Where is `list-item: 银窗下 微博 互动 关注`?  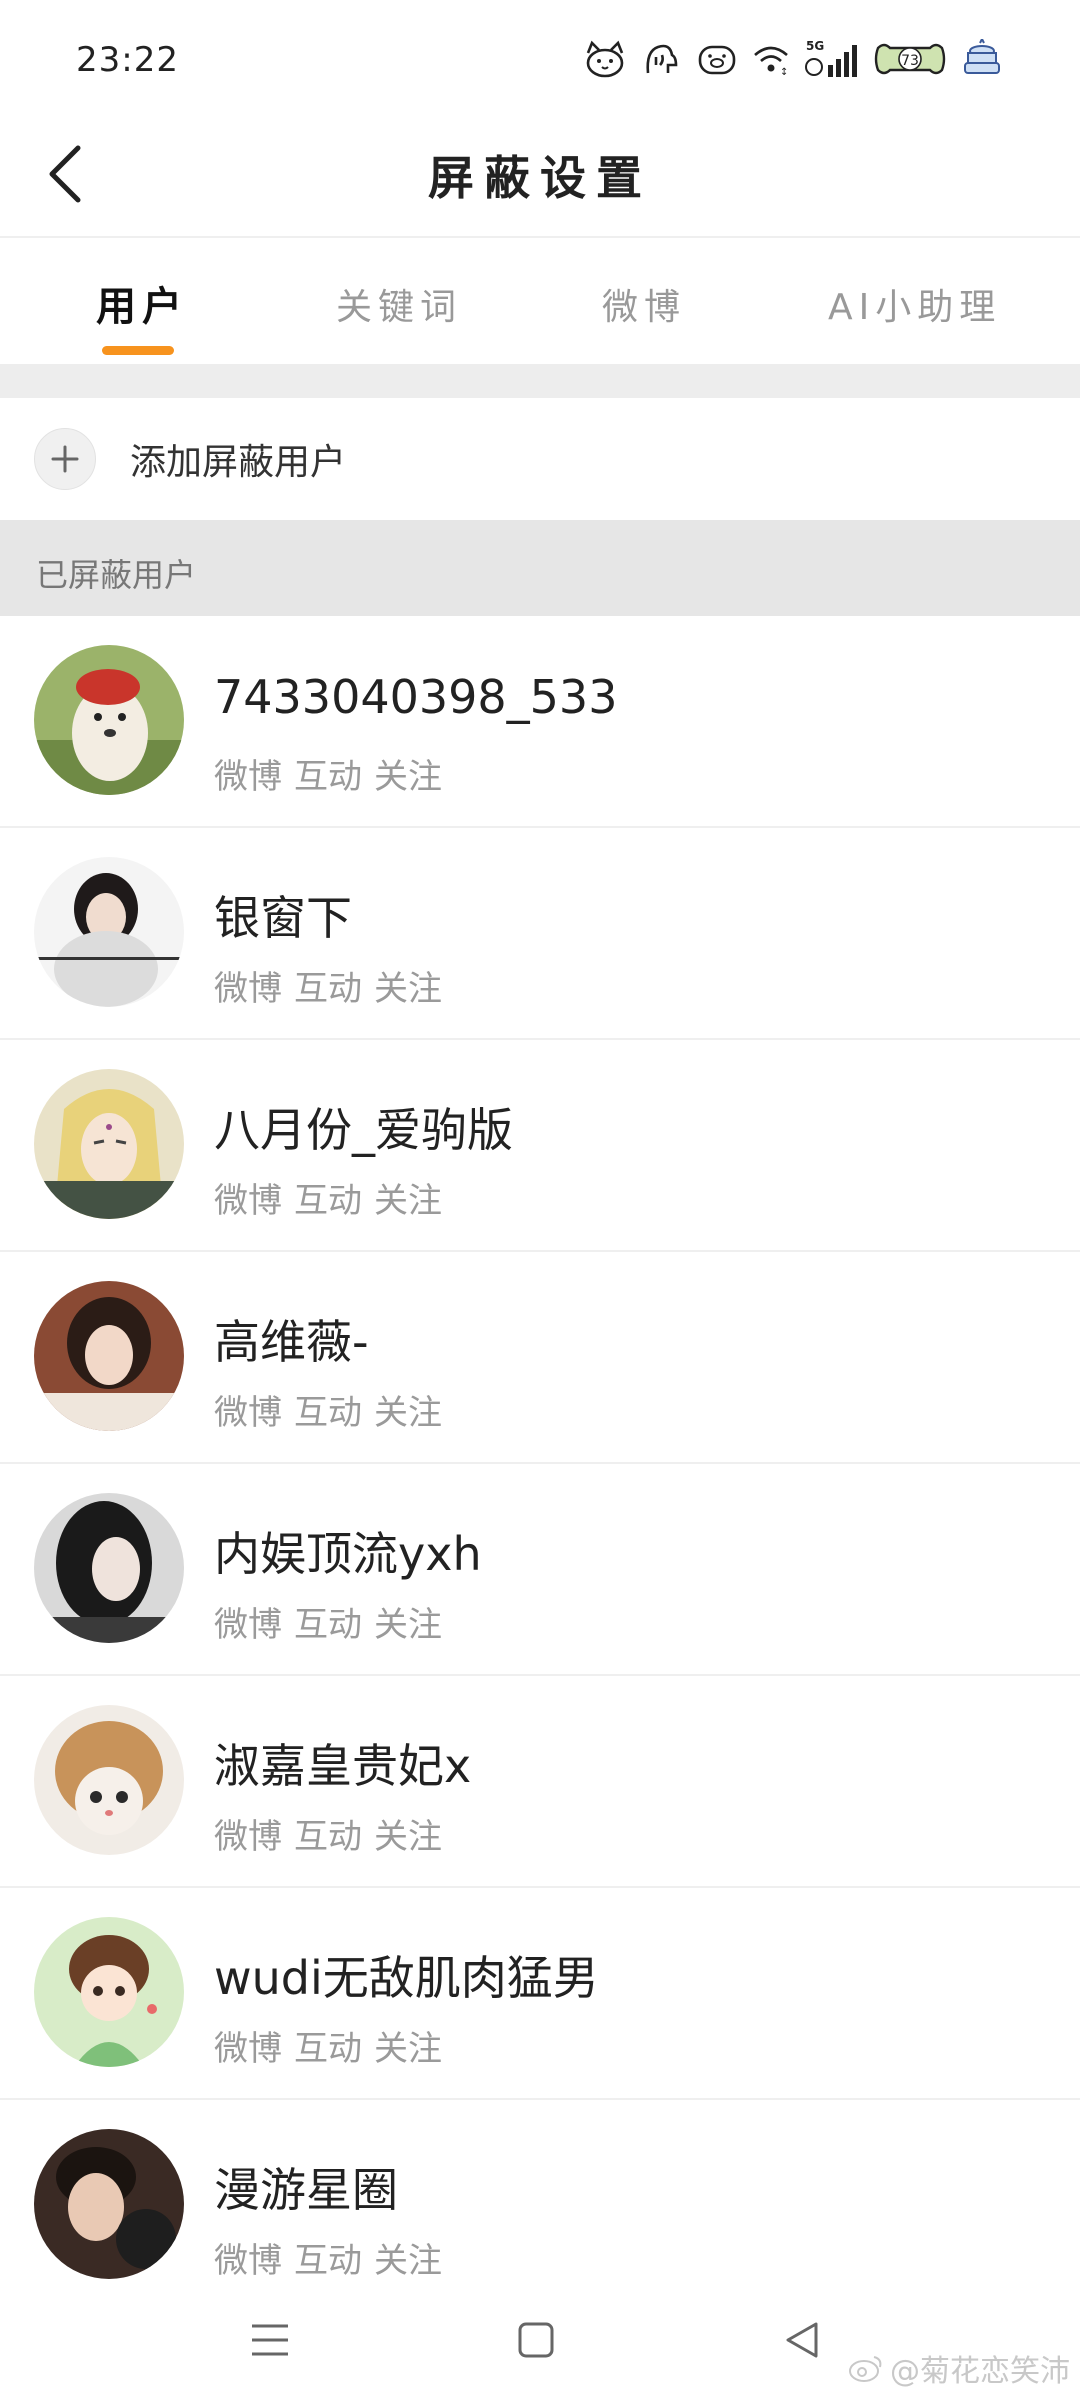 list-item: 银窗下 微博 互动 关注 is located at coordinates (540, 934).